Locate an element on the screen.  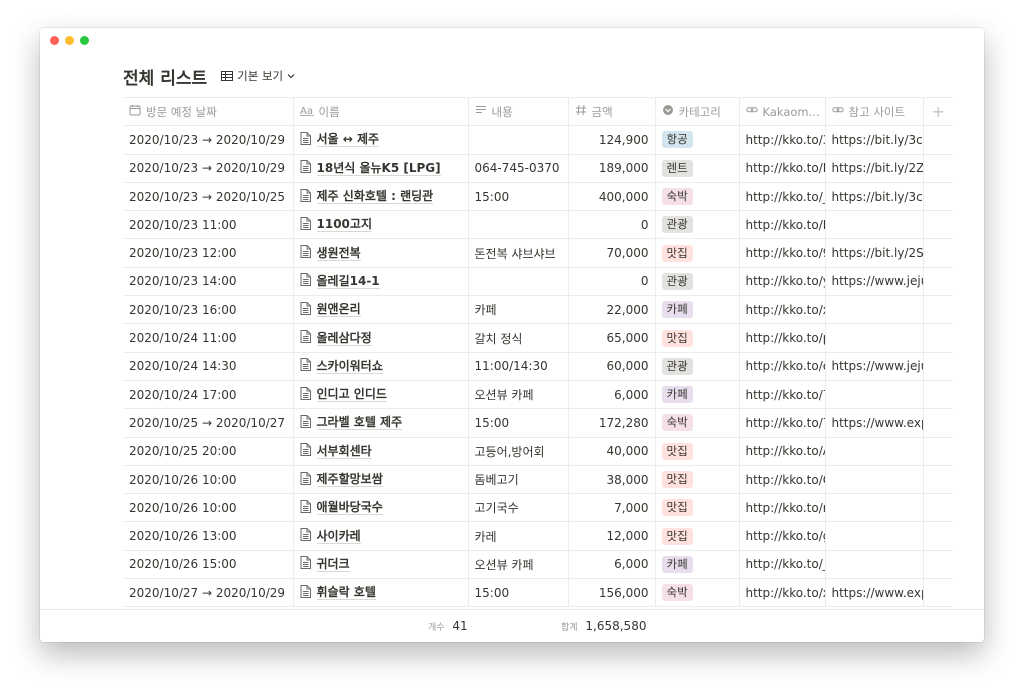
page-link: 18년식 올뉴K5 [LPG] is located at coordinates (381, 168).